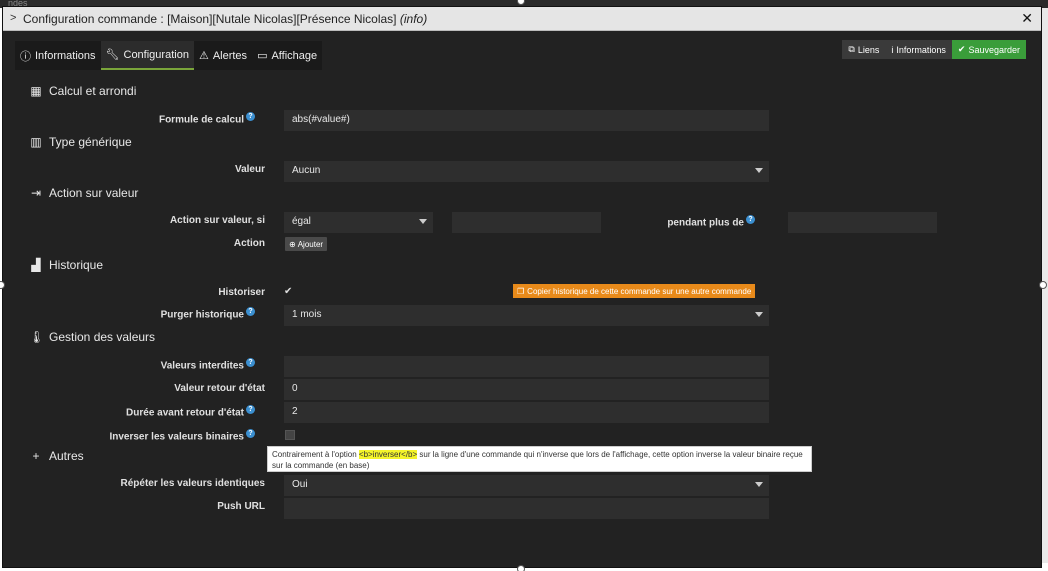  I want to click on chevron-right-icon: >, so click(13, 18).